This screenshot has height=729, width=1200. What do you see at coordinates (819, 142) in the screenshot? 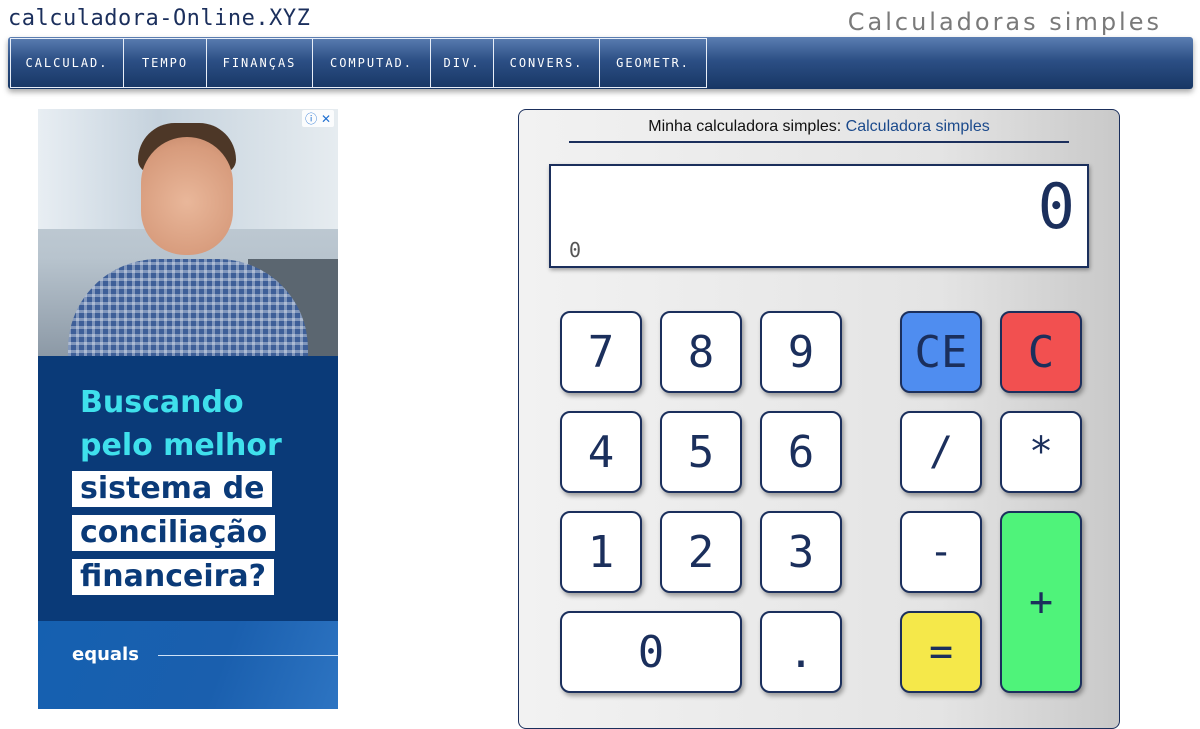
I see `heading-divider` at bounding box center [819, 142].